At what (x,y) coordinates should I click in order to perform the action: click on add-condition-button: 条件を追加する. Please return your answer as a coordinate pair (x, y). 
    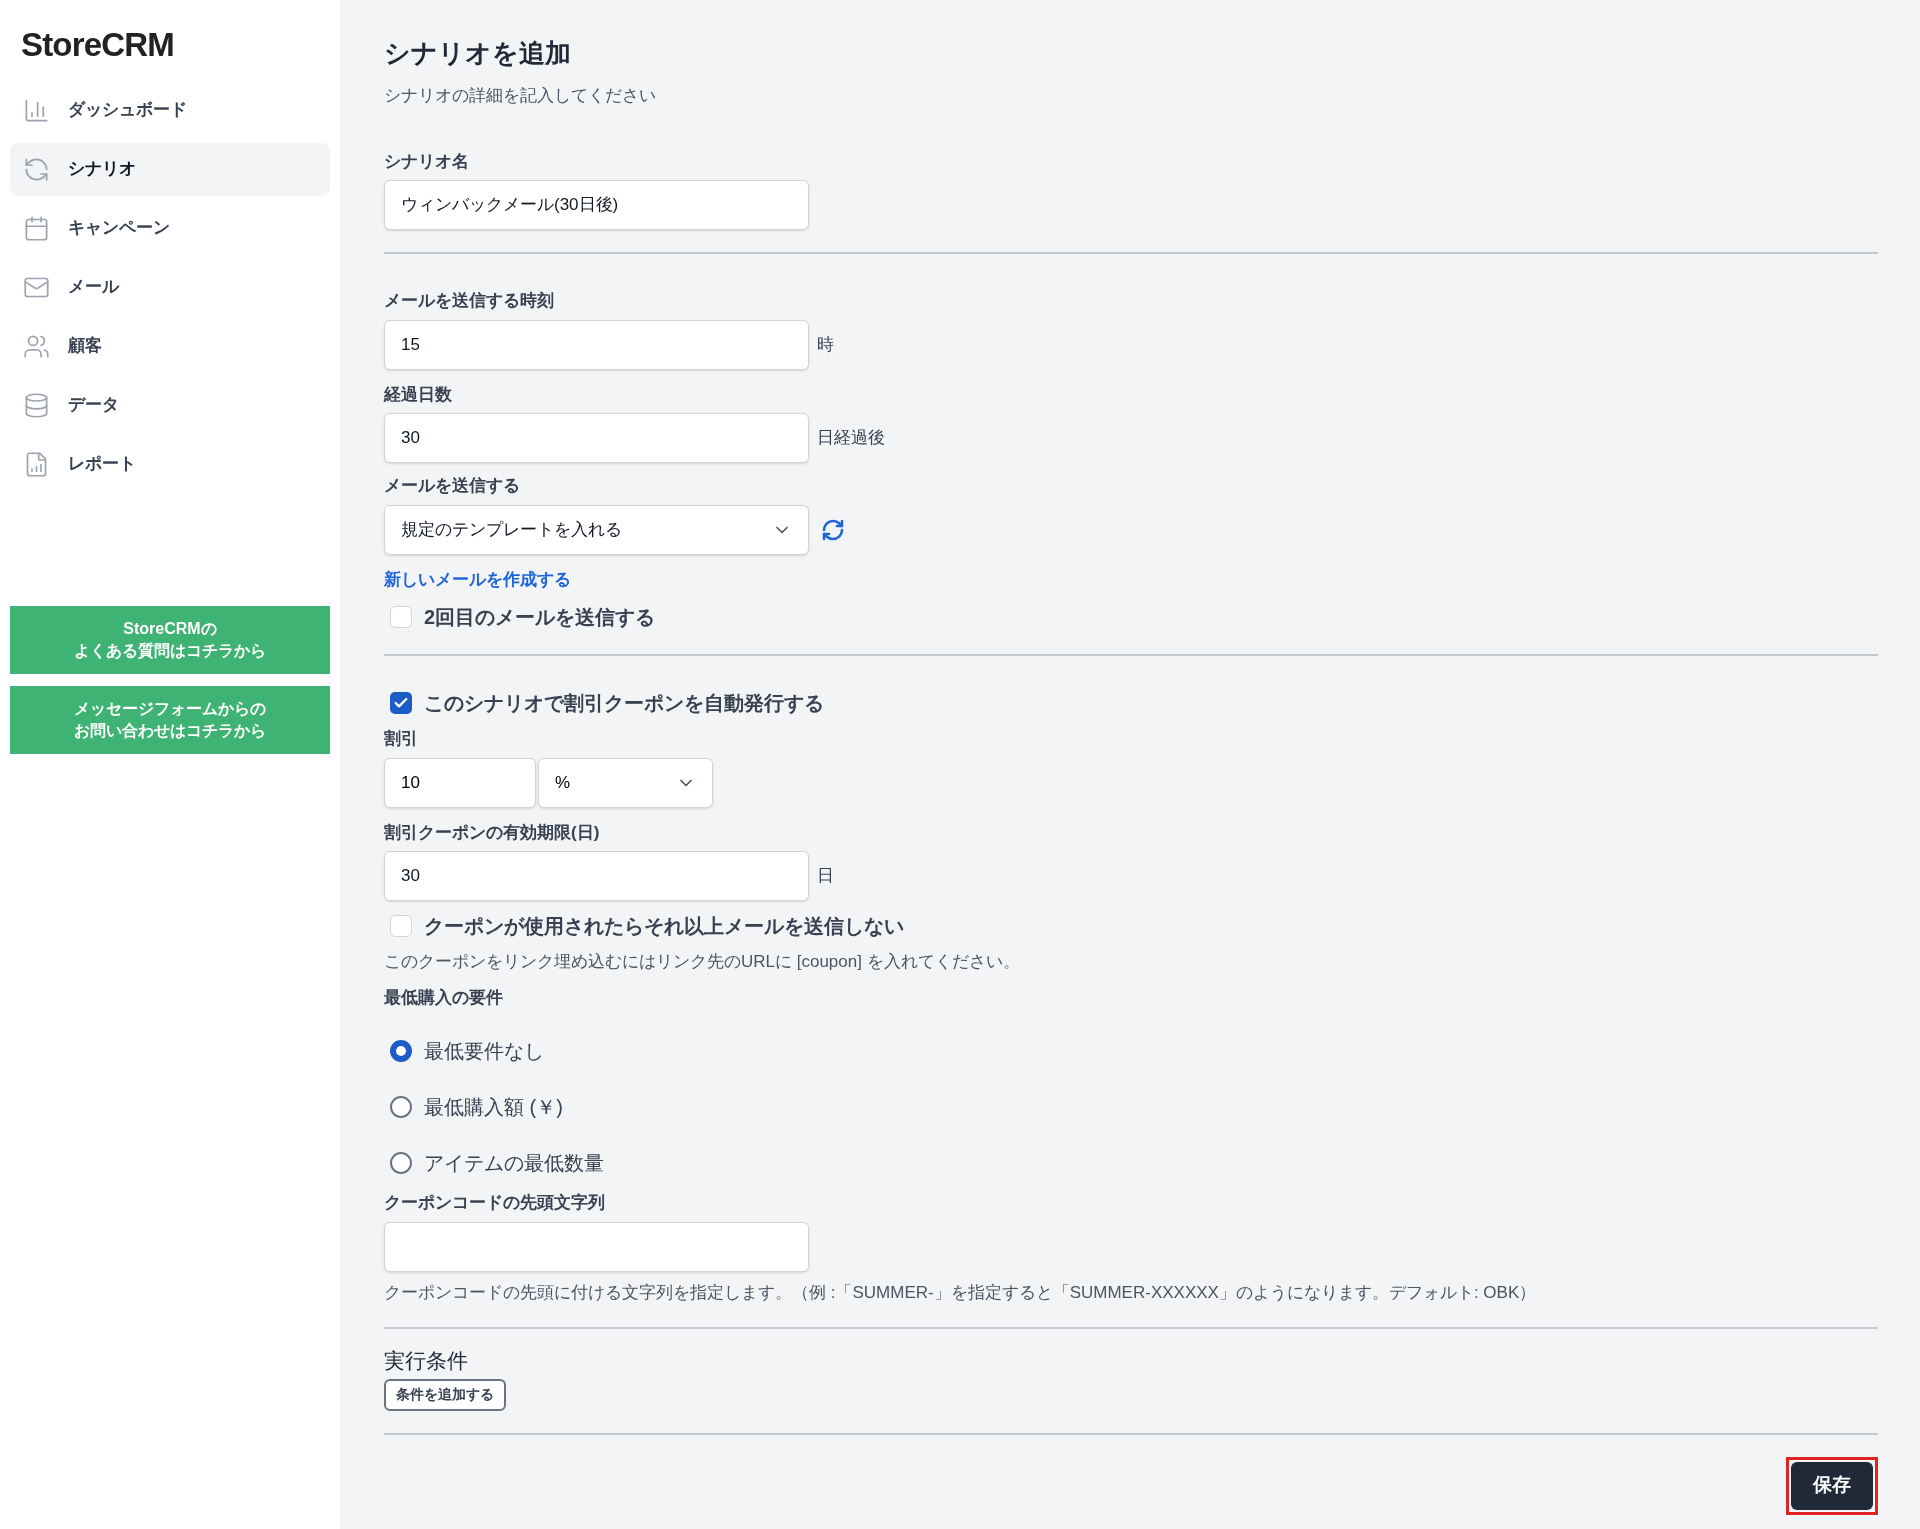
    Looking at the image, I should click on (445, 1394).